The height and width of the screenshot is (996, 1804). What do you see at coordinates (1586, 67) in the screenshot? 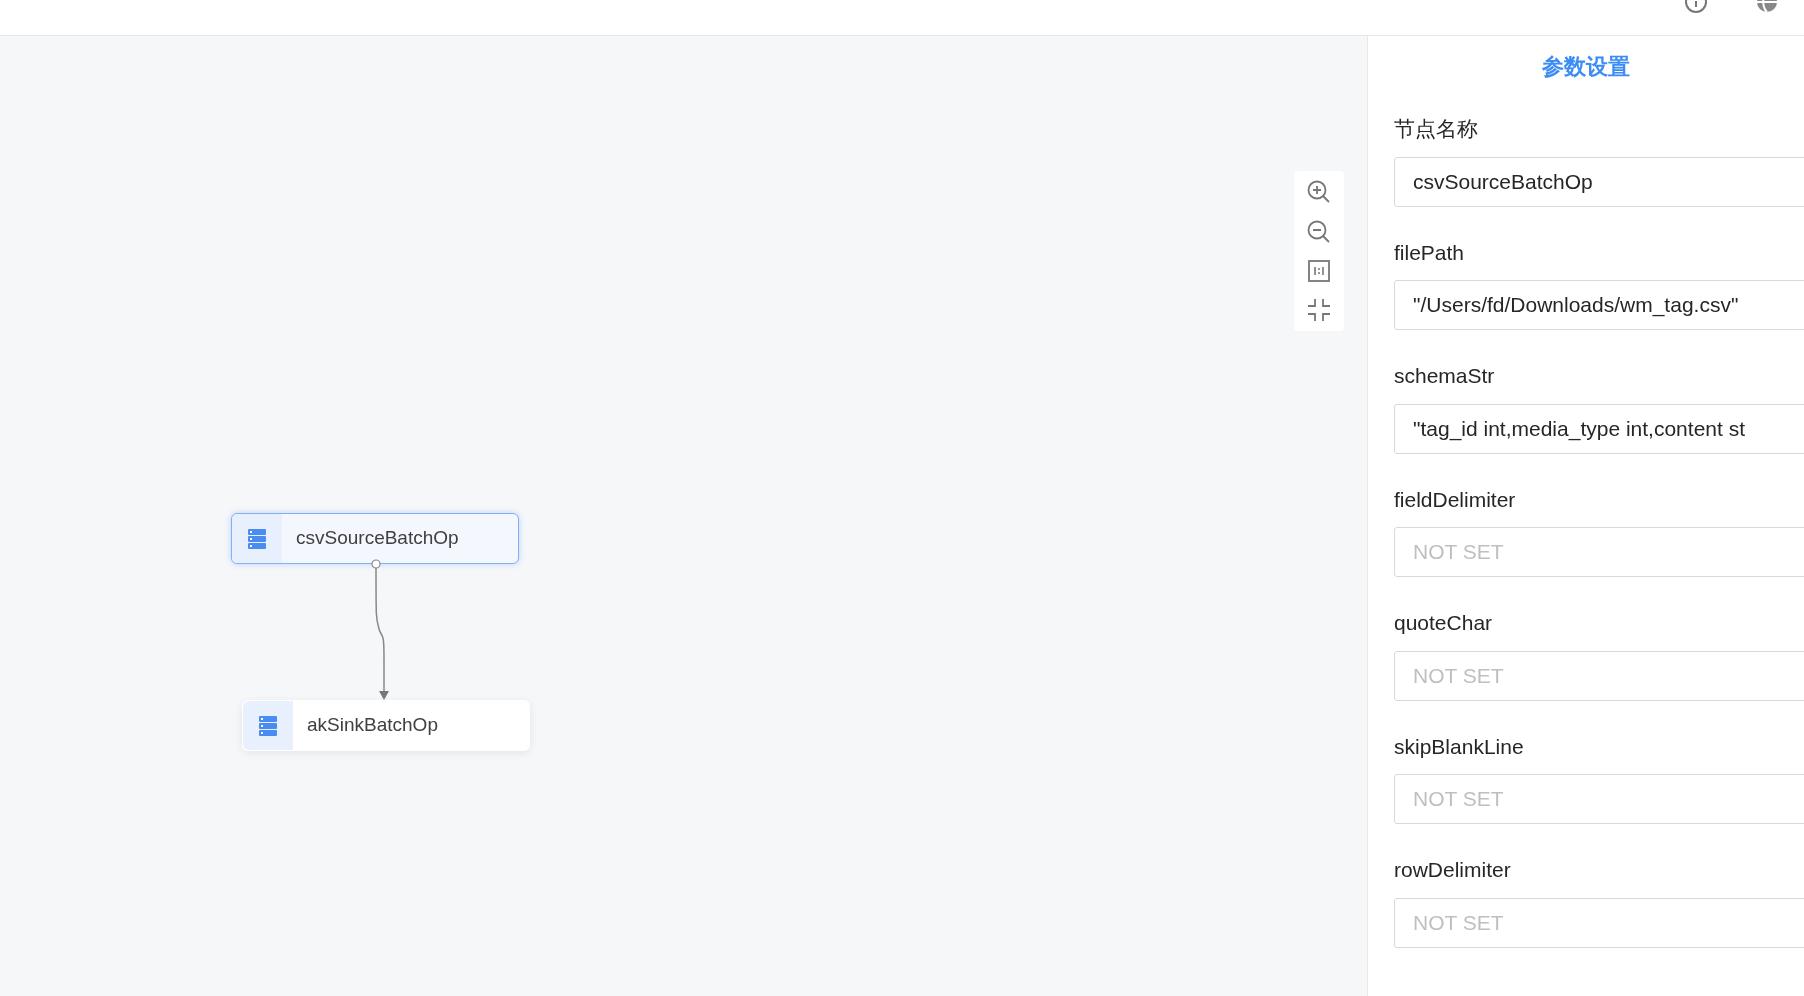
I see `panel-title: 参数设置` at bounding box center [1586, 67].